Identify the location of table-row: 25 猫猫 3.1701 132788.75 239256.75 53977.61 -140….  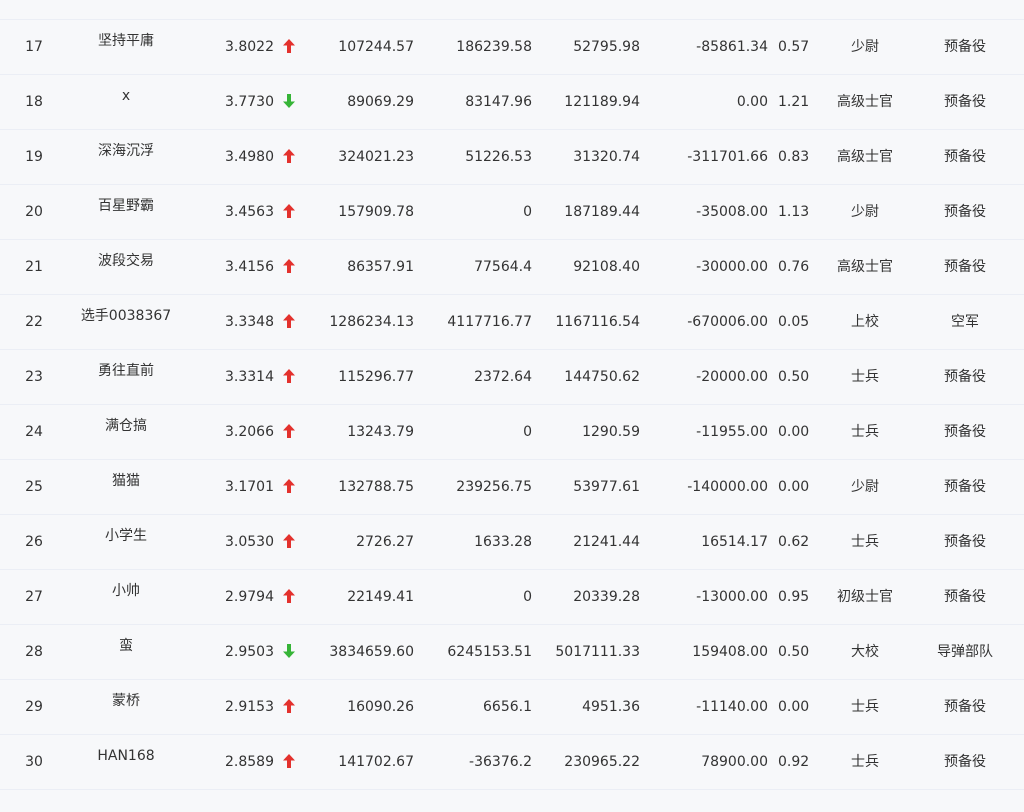
(512, 487).